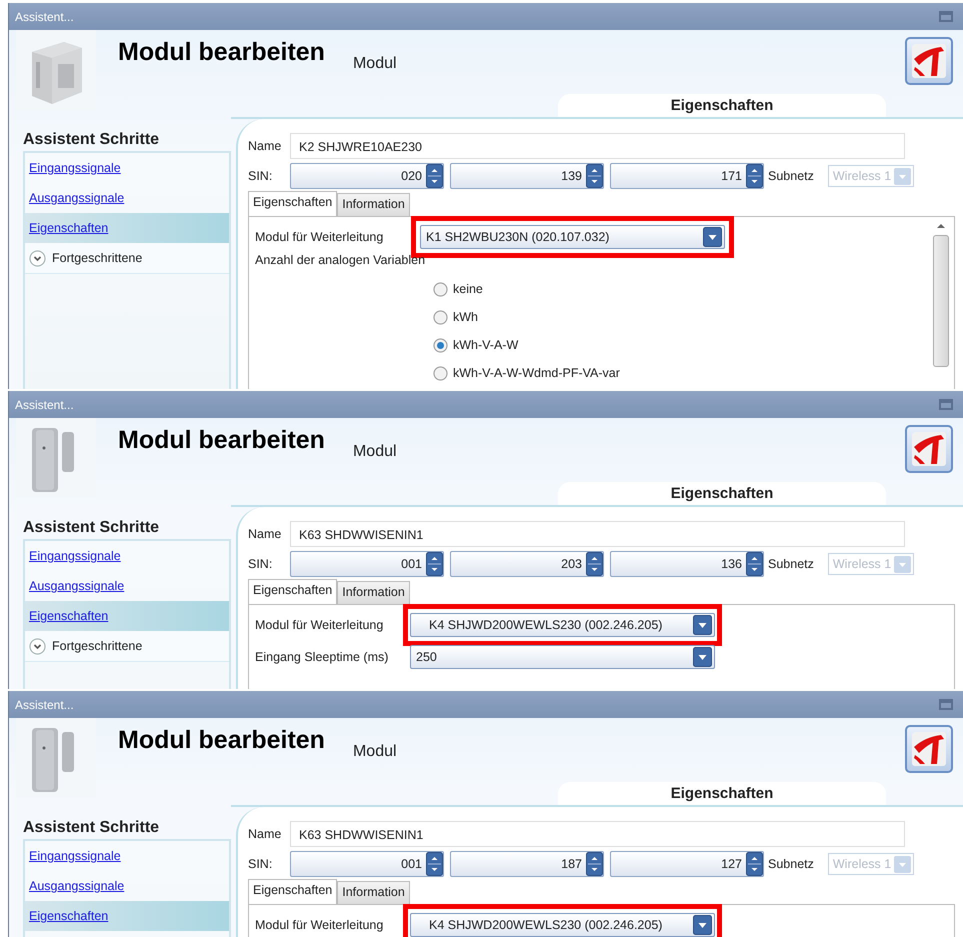 Image resolution: width=963 pixels, height=937 pixels. I want to click on scroll-thumb, so click(941, 301).